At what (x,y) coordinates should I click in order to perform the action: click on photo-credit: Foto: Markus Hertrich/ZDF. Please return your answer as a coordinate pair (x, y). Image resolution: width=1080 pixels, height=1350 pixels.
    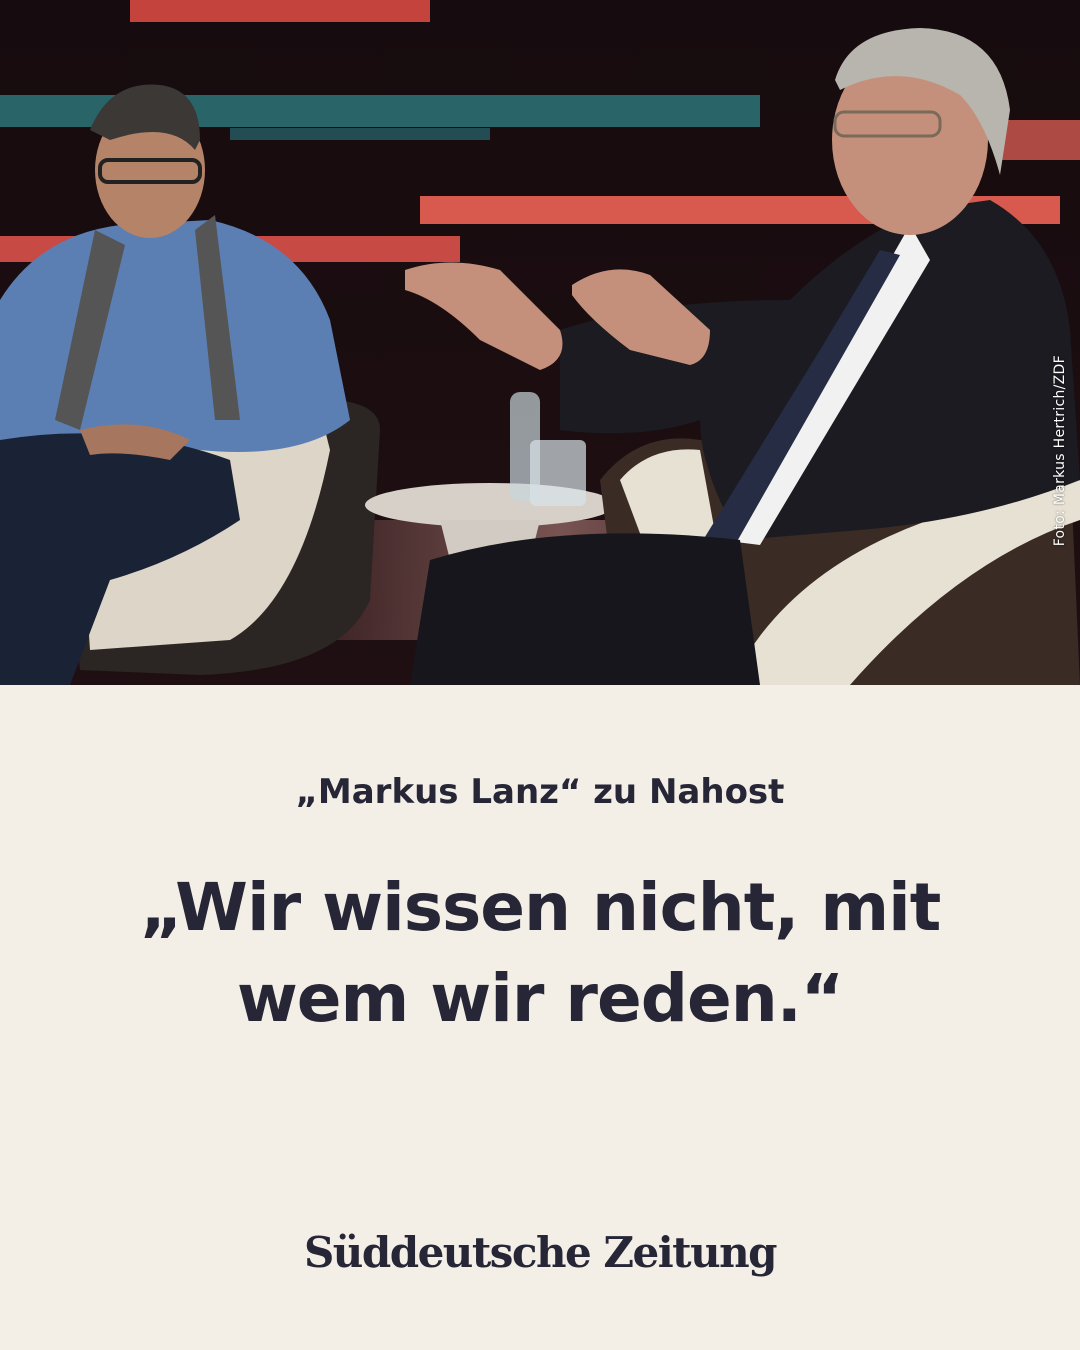
    Looking at the image, I should click on (1060, 451).